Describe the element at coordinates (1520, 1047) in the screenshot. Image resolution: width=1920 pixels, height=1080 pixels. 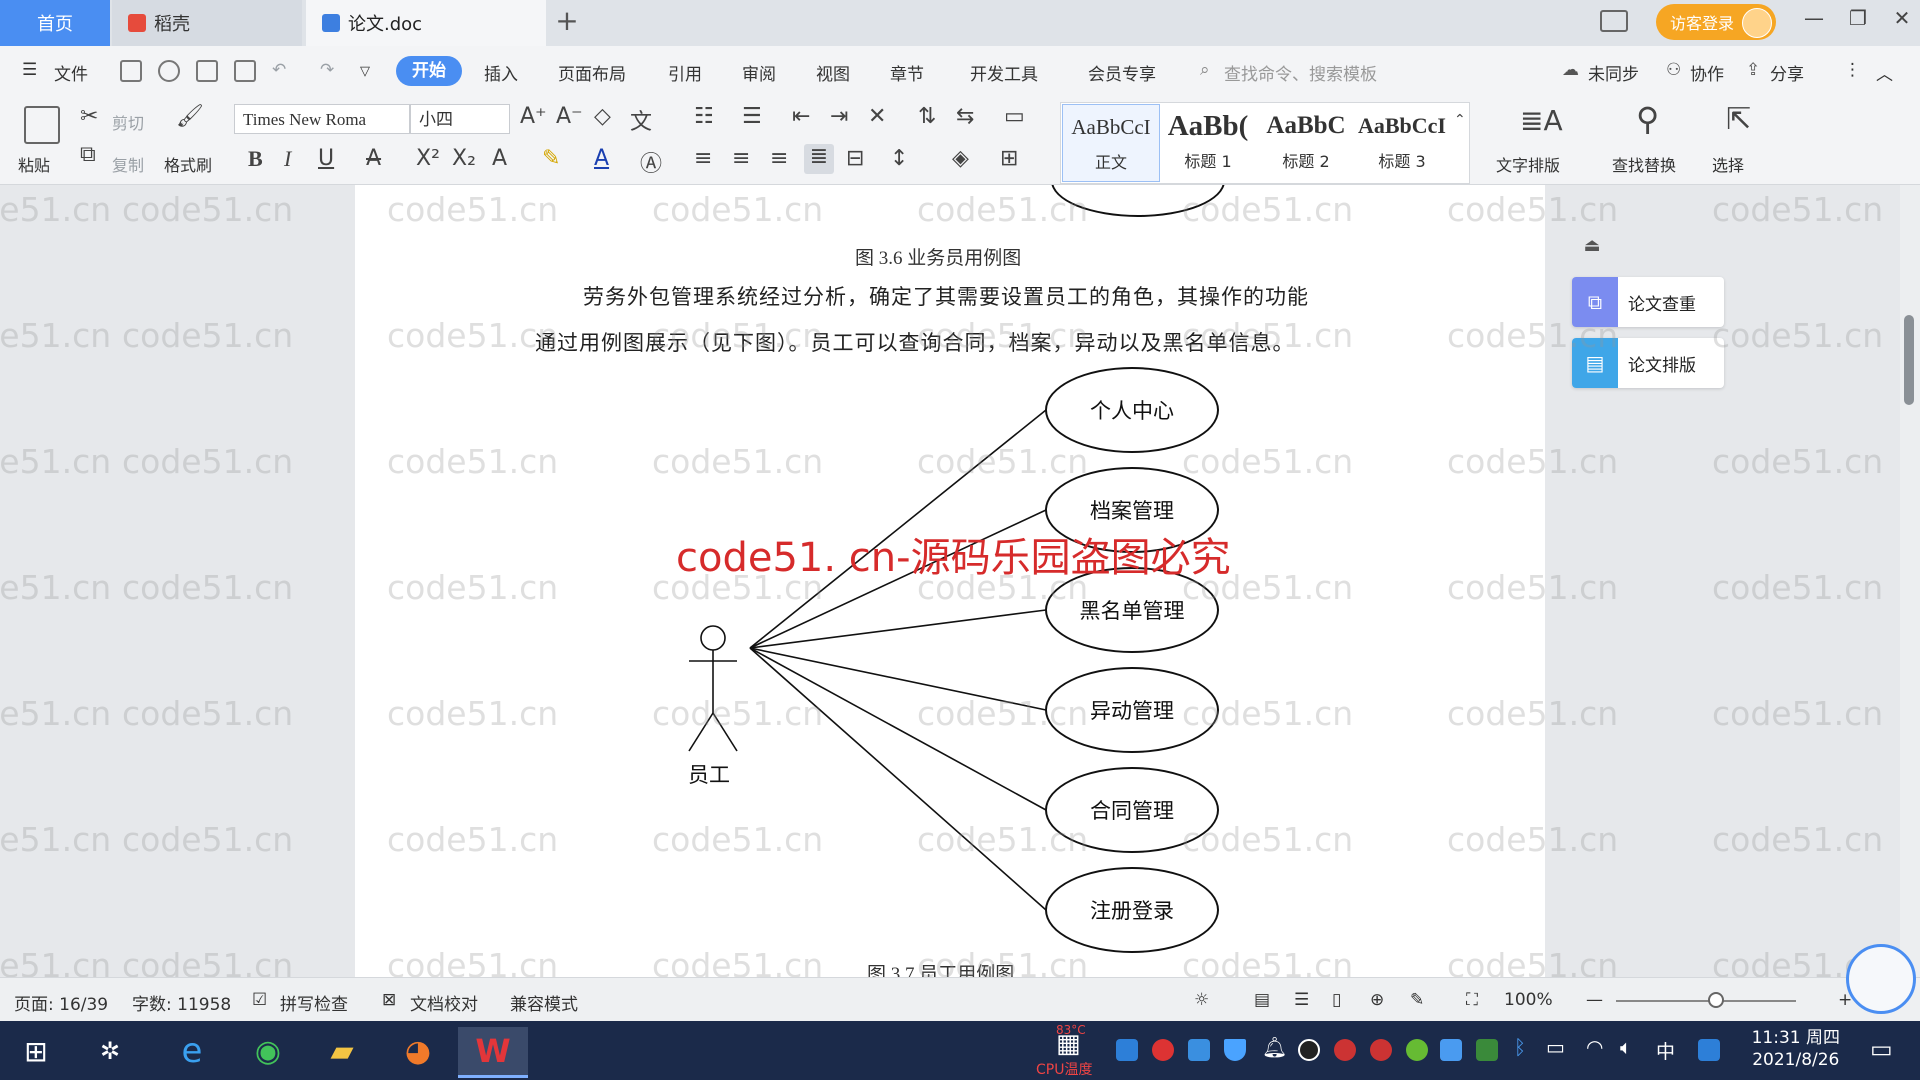
I see `bluetooth-icon: ᛒ` at that location.